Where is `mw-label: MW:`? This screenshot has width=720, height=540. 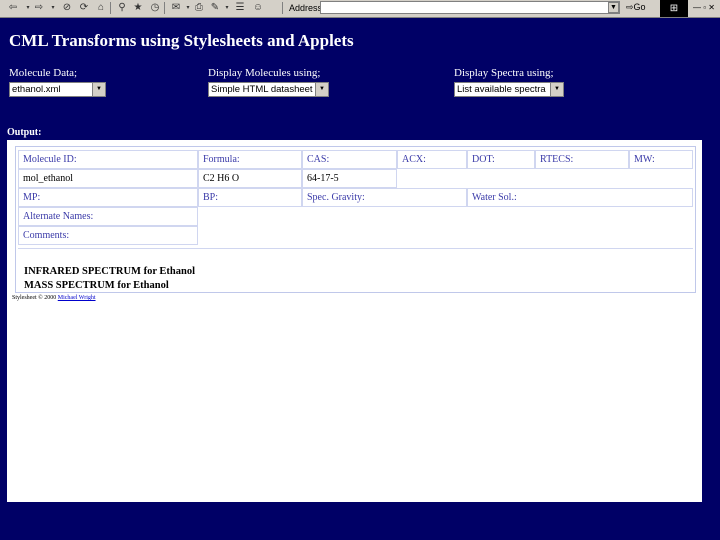 mw-label: MW: is located at coordinates (661, 159).